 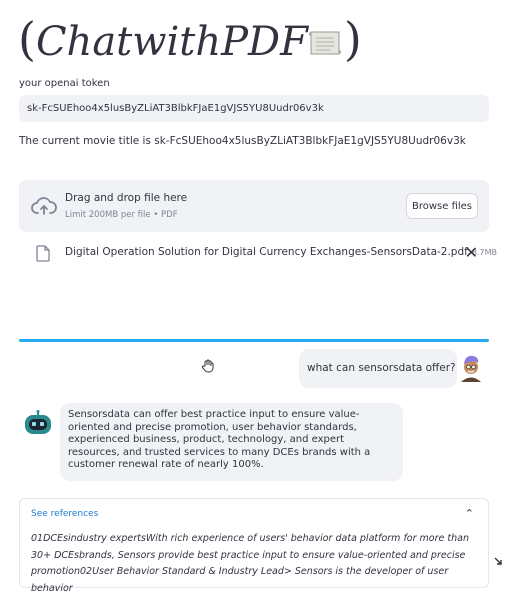 What do you see at coordinates (27, 39) in the screenshot?
I see `title-open-paren: (` at bounding box center [27, 39].